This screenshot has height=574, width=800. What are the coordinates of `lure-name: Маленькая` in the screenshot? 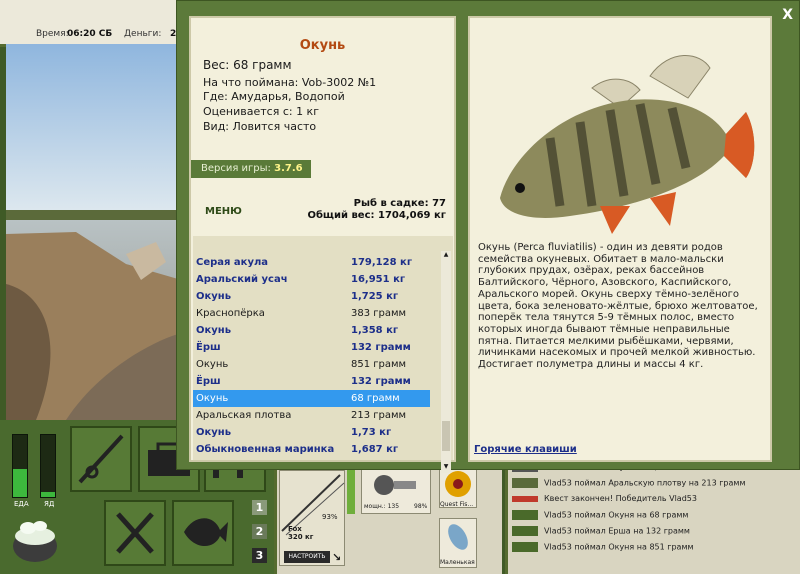 It's located at (457, 562).